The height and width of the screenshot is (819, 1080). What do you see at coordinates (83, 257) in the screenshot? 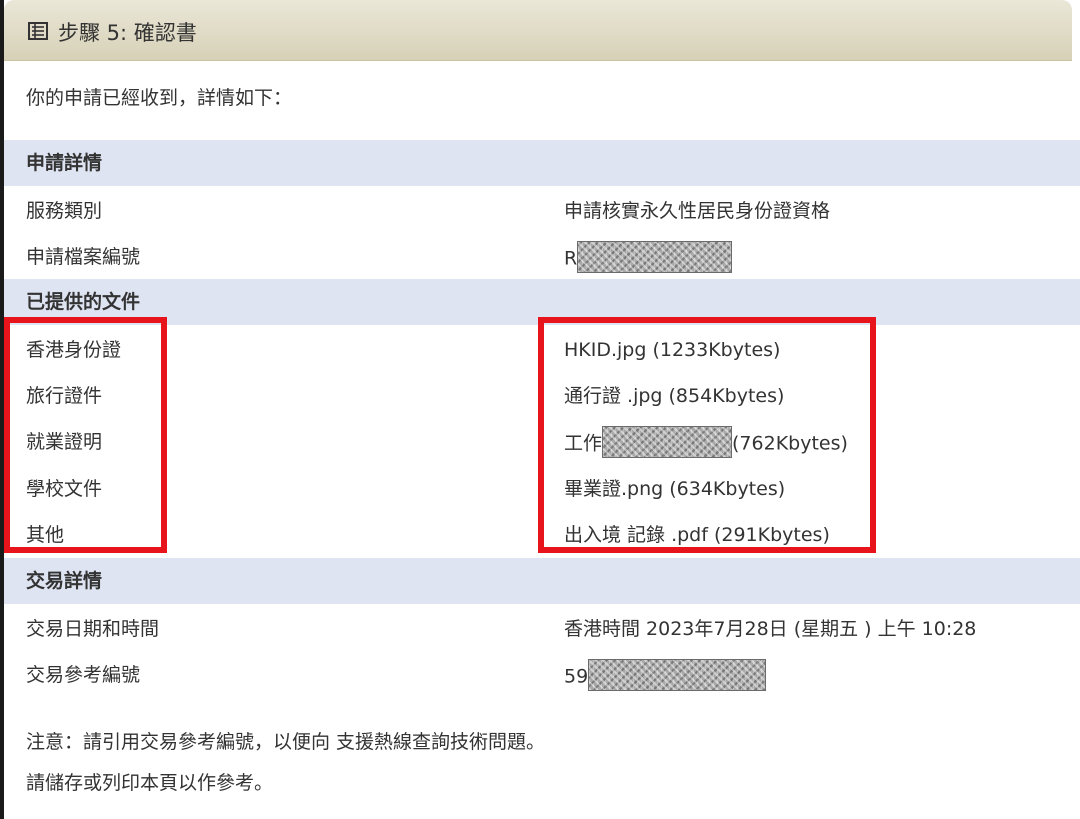
I see `application-file-number-label: 申請檔案編號` at bounding box center [83, 257].